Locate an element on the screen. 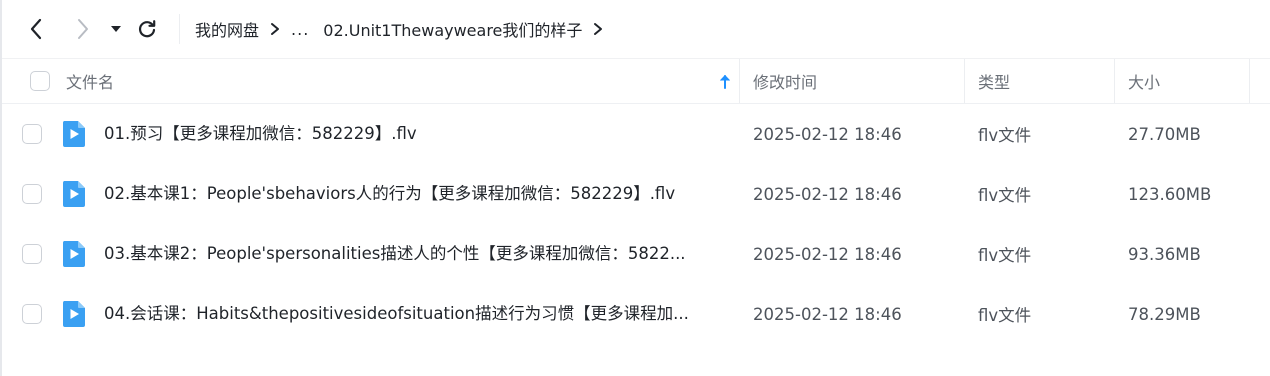  select-all-checkbox is located at coordinates (40, 81).